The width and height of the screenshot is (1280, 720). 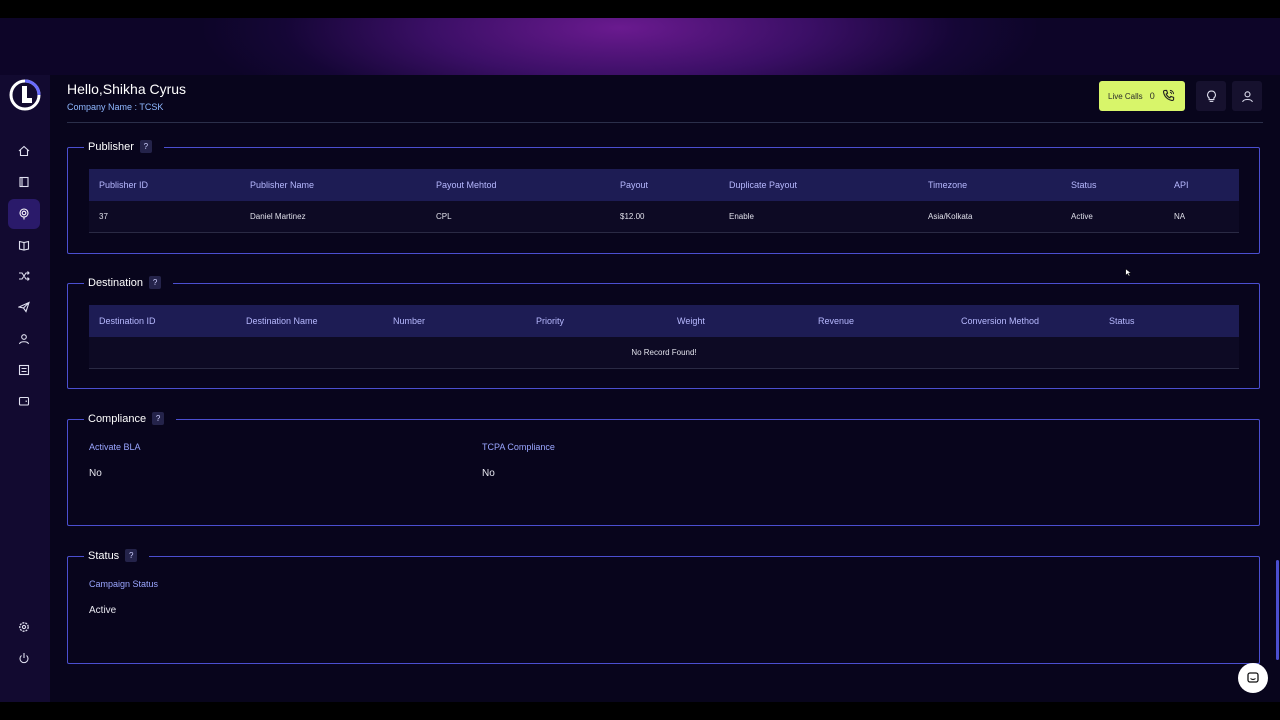 I want to click on col-number: Number, so click(x=409, y=321).